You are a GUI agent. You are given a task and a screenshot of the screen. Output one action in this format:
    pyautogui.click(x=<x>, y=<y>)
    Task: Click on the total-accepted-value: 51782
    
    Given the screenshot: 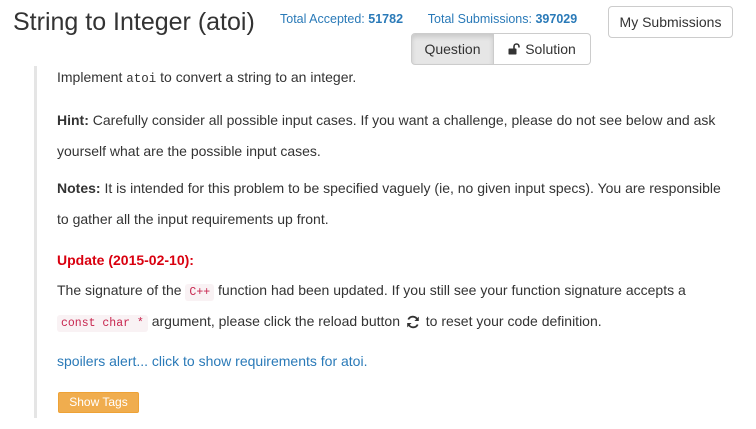 What is the action you would take?
    pyautogui.click(x=386, y=19)
    